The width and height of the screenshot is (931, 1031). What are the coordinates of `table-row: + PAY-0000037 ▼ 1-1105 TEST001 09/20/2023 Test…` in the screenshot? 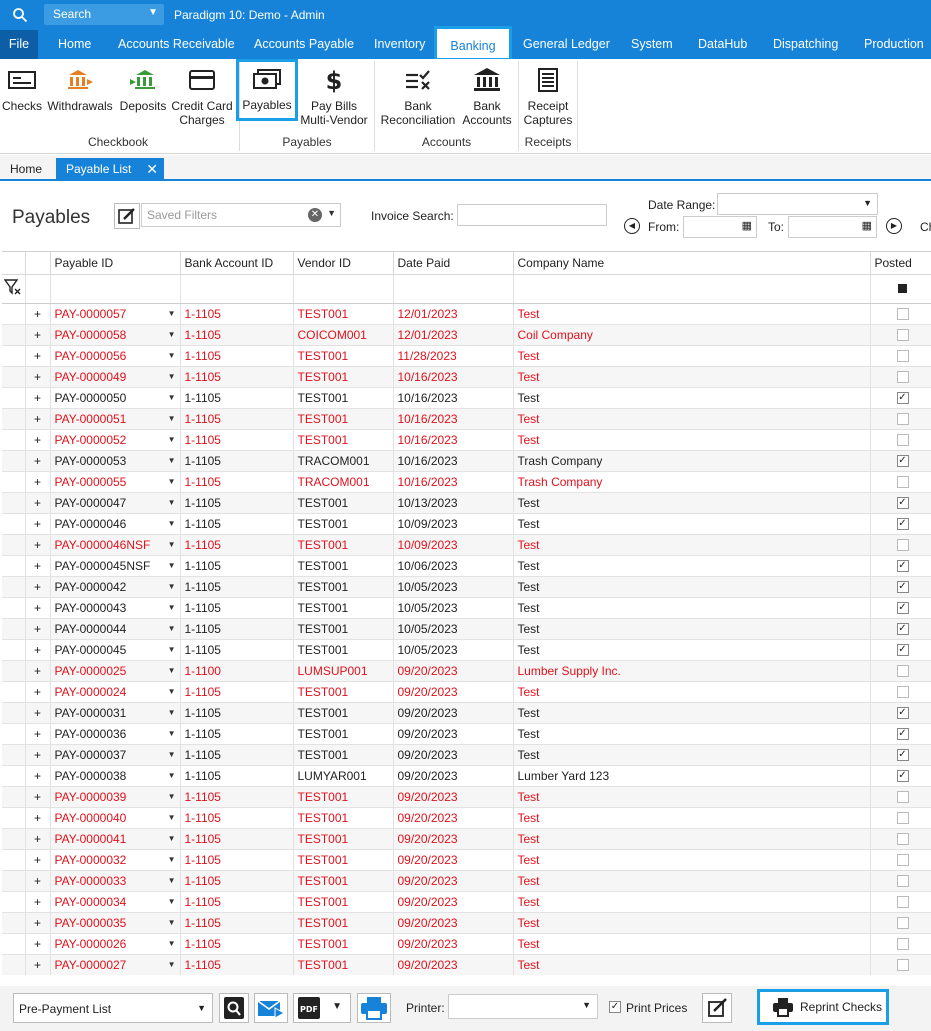 It's located at (466, 755).